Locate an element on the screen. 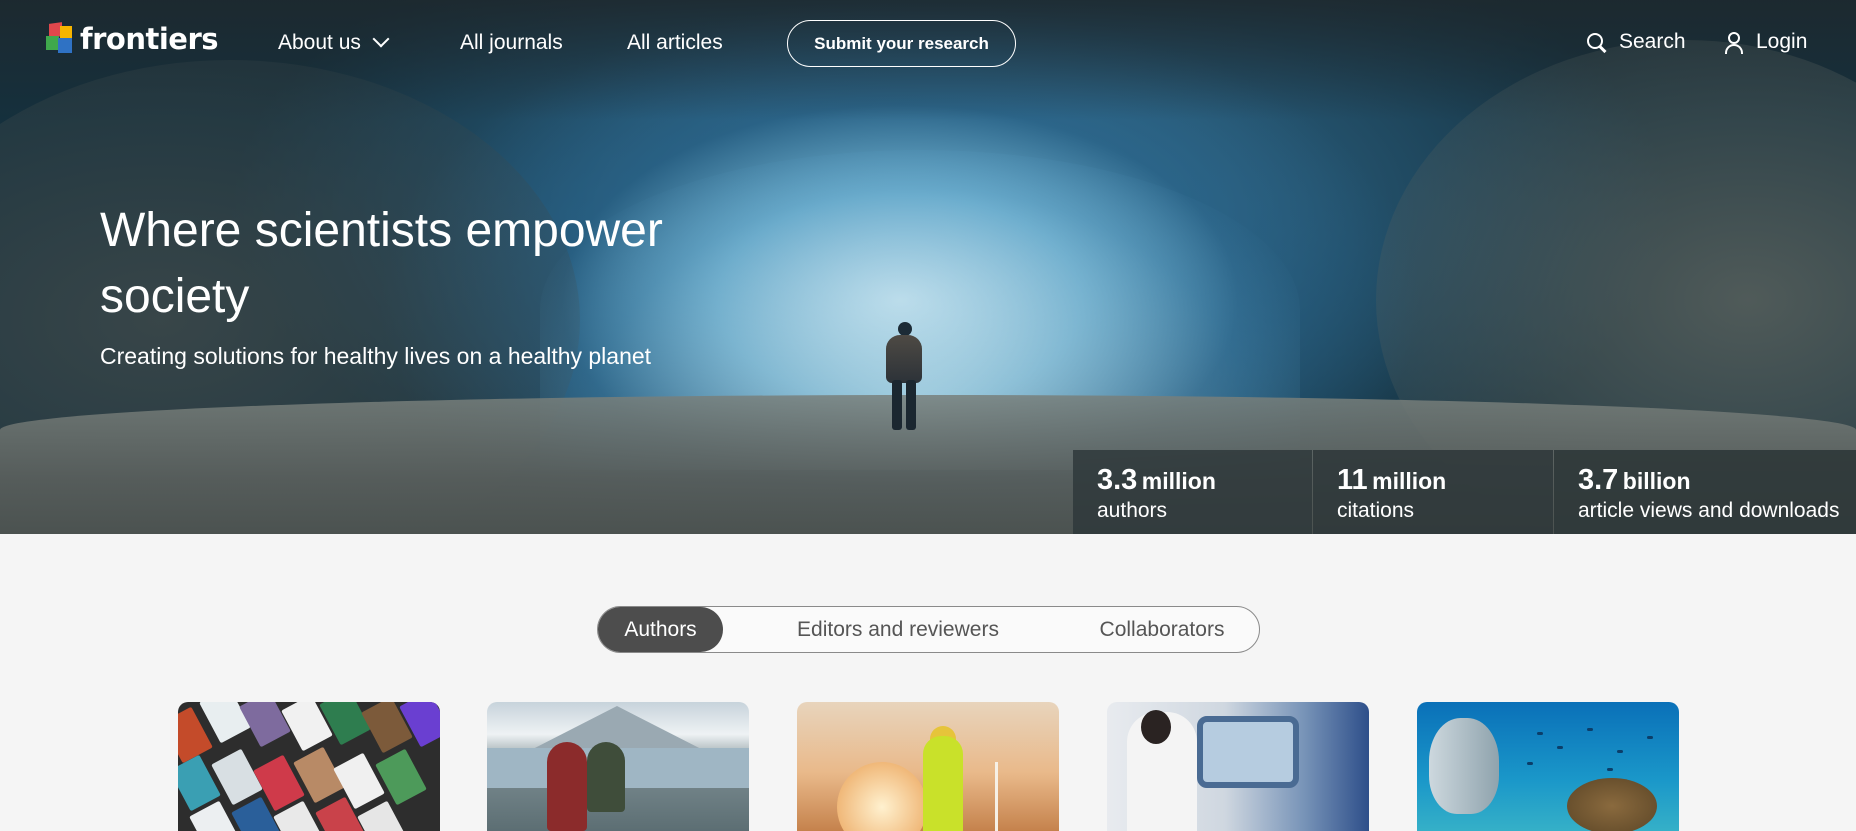  nav-about-us: About us is located at coordinates (334, 42).